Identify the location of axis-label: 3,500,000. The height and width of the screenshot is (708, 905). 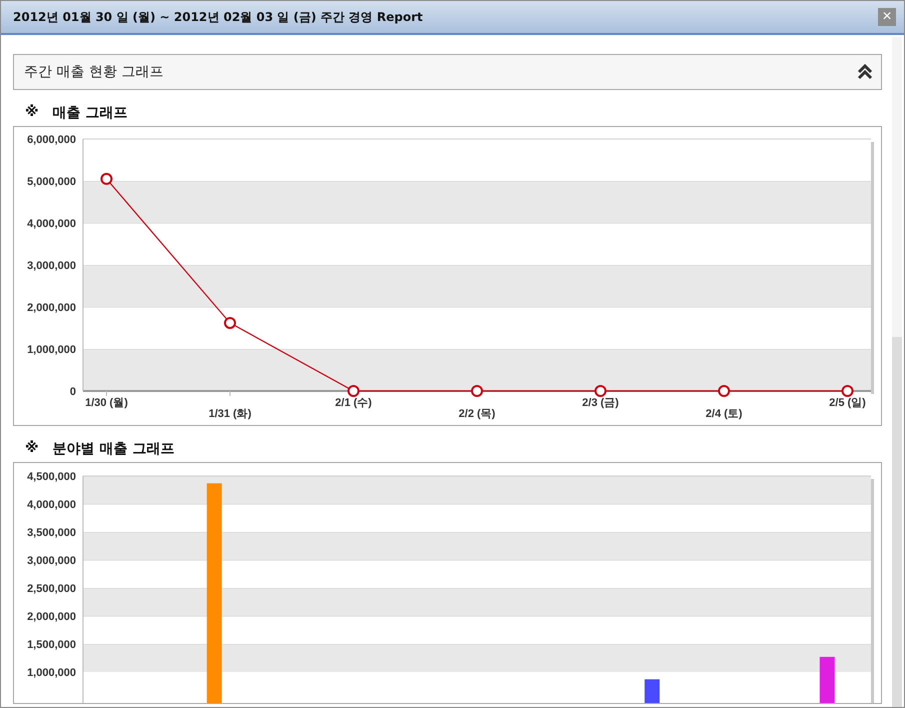
(51, 533).